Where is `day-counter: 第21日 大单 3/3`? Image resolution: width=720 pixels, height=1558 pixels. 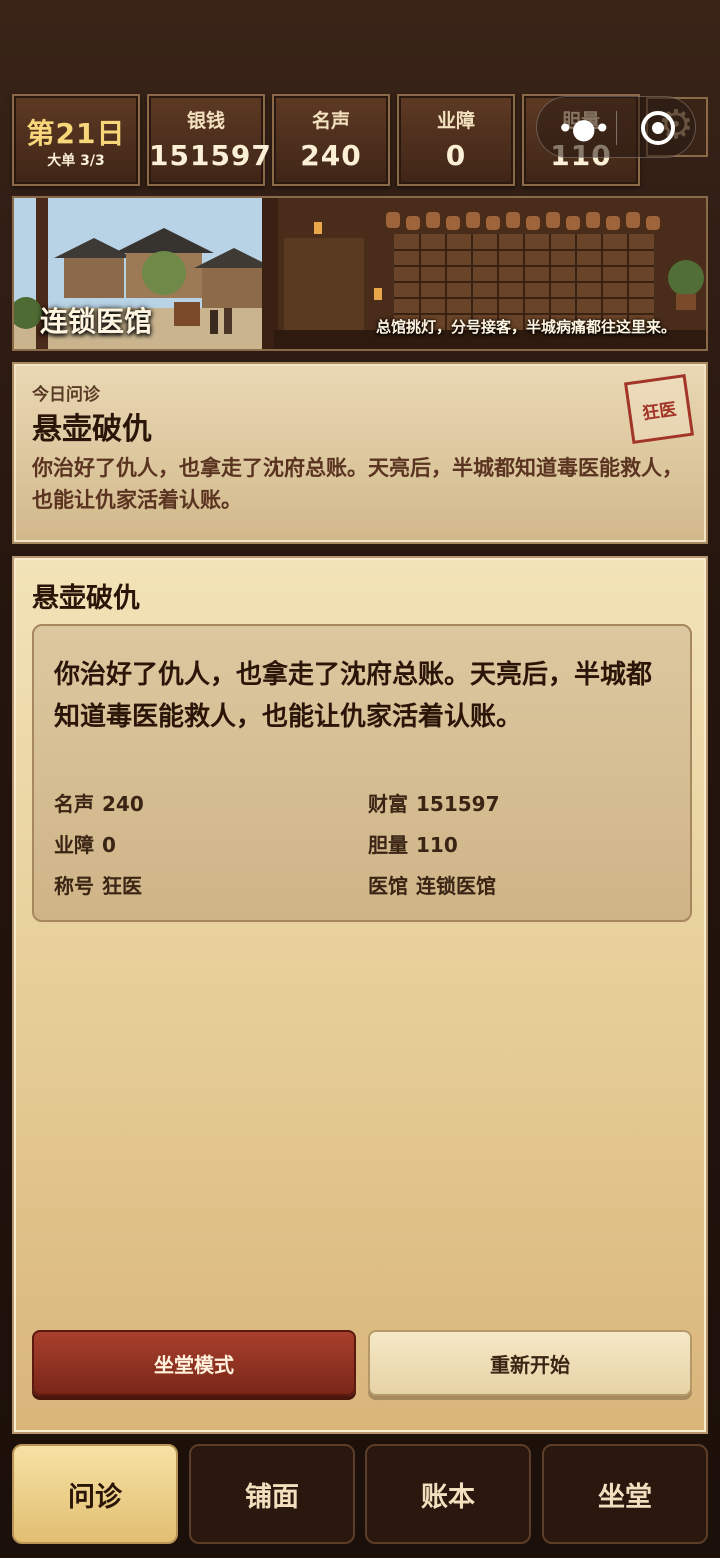 day-counter: 第21日 大单 3/3 is located at coordinates (76, 140).